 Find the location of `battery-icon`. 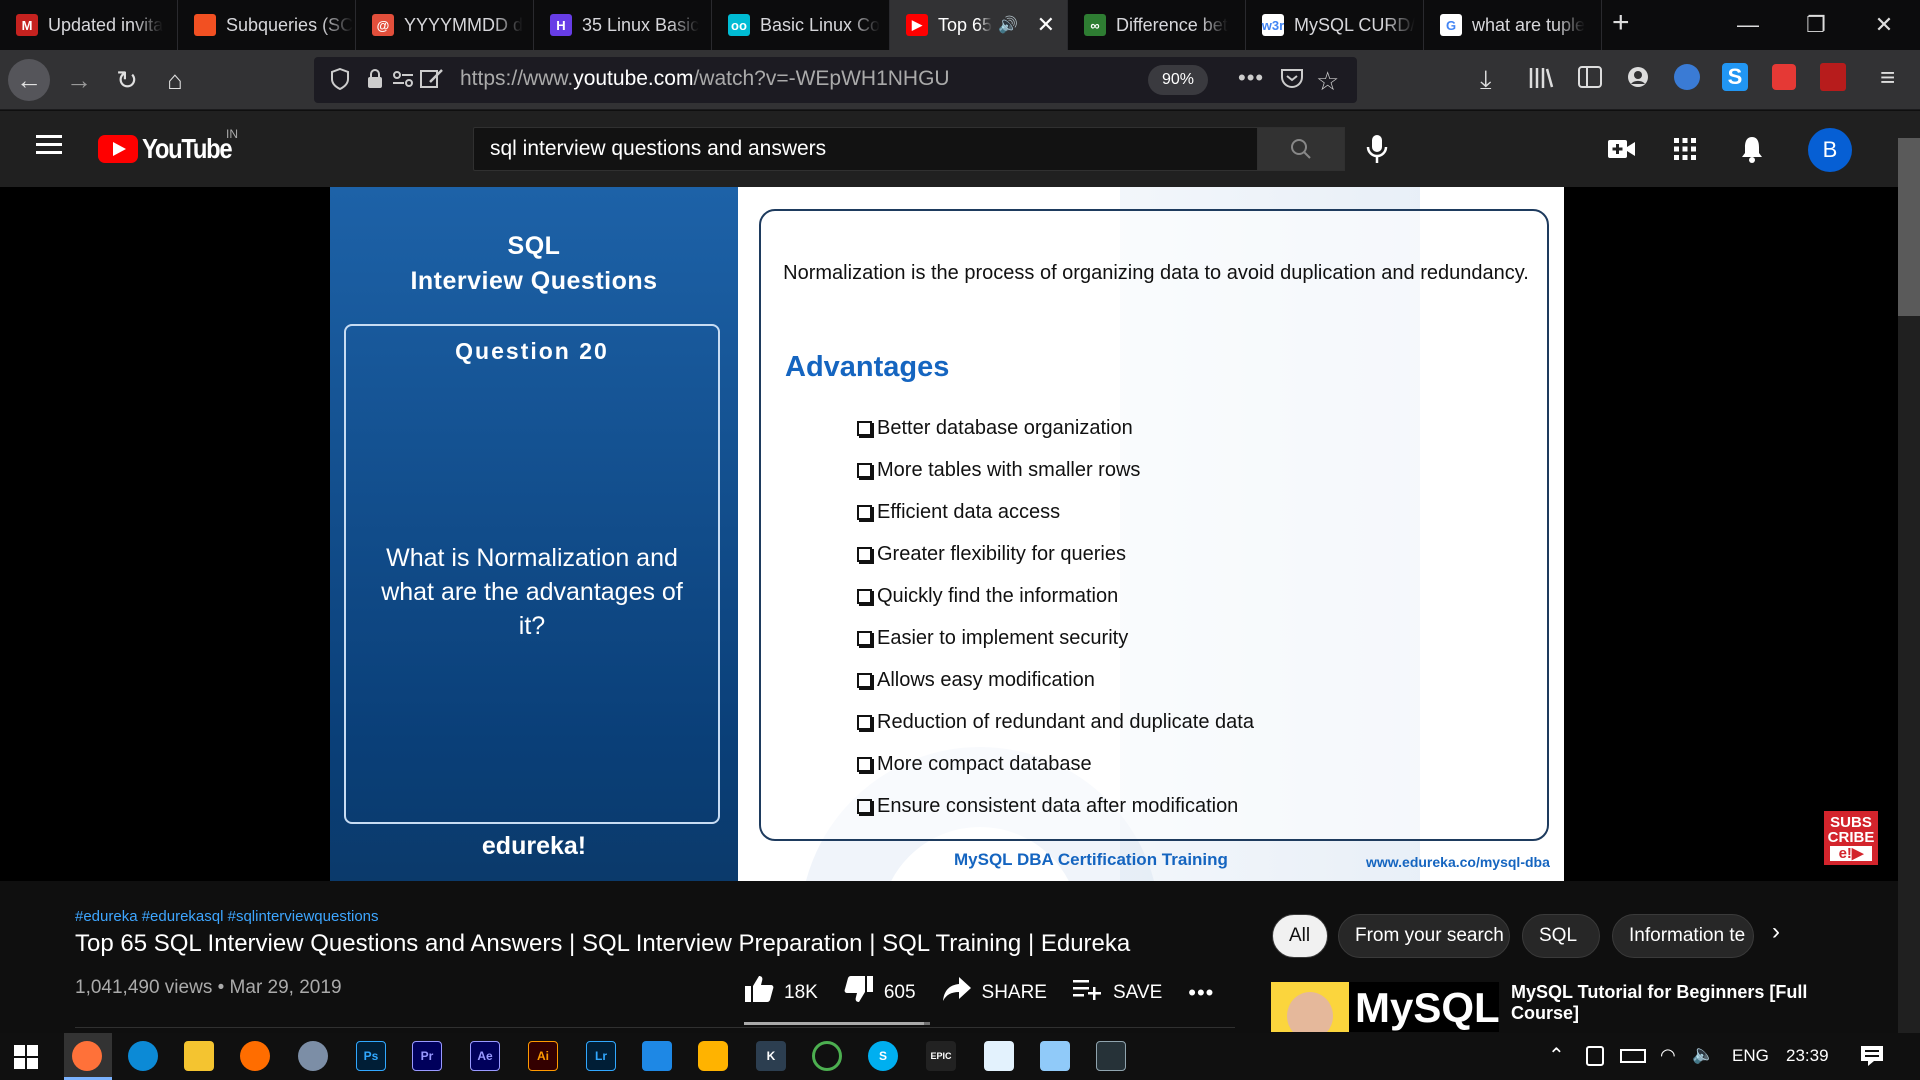

battery-icon is located at coordinates (1633, 1056).